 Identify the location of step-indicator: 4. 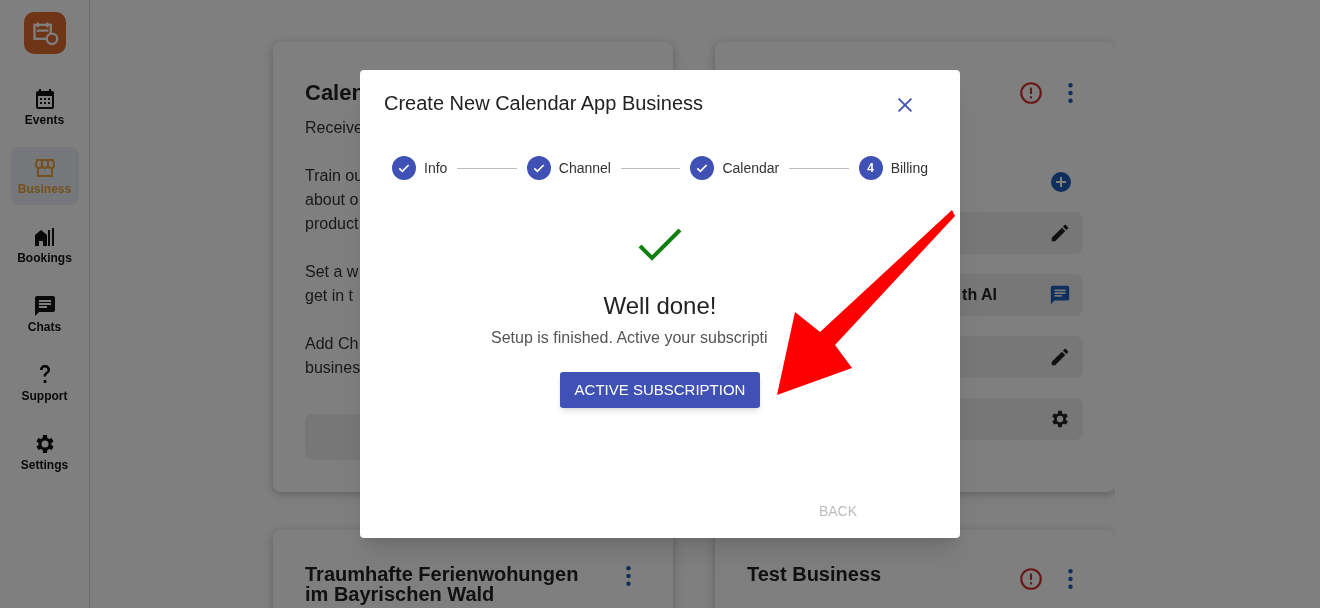
(870, 168).